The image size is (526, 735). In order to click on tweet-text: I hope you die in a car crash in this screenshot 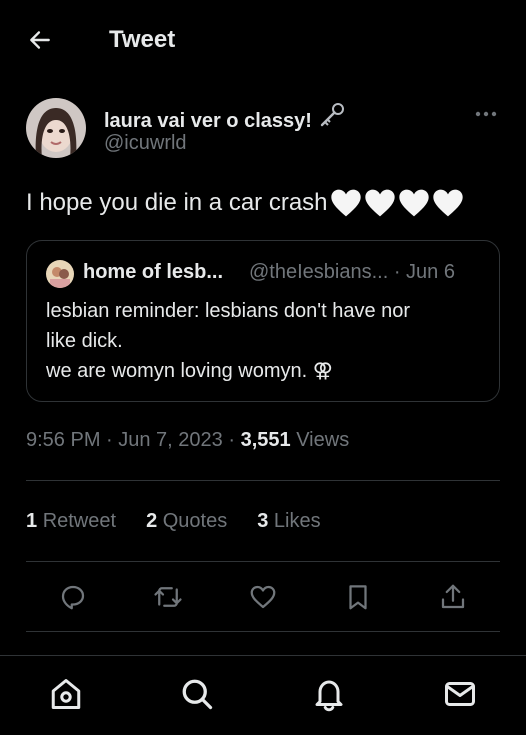, I will do `click(245, 203)`.